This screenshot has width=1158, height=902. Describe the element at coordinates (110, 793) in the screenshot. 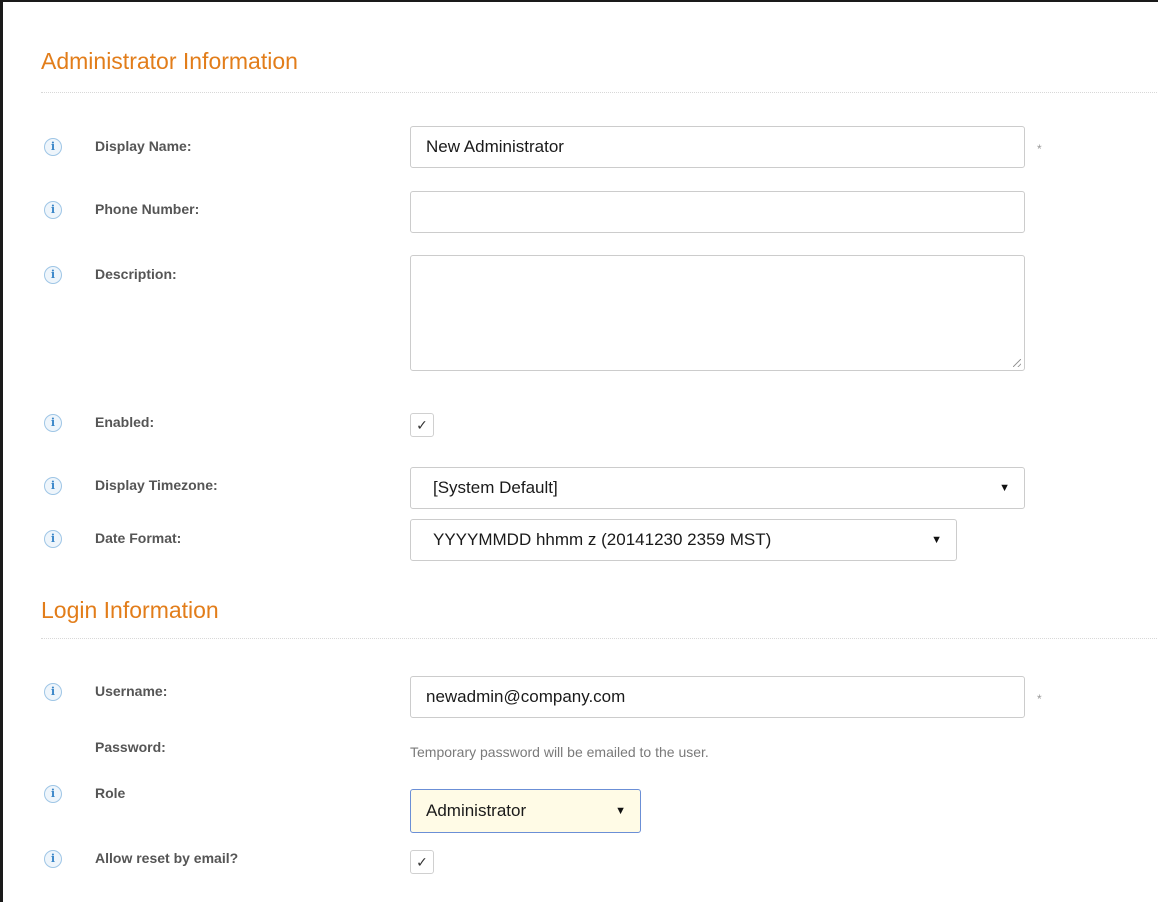

I see `role-label: Role` at that location.